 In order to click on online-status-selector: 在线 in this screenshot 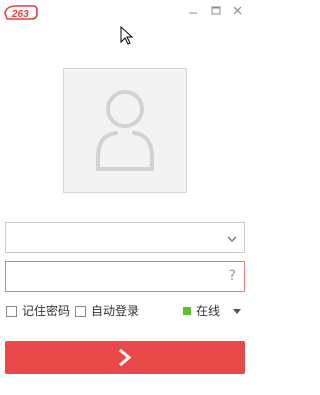, I will do `click(214, 312)`.